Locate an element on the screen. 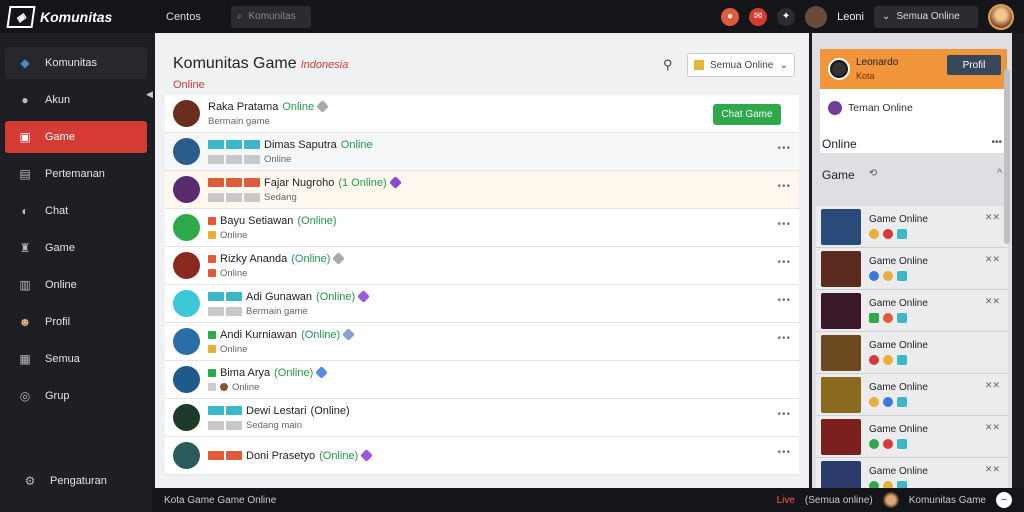  profile-card-header: Leonardo Kota Profil is located at coordinates (913, 69).